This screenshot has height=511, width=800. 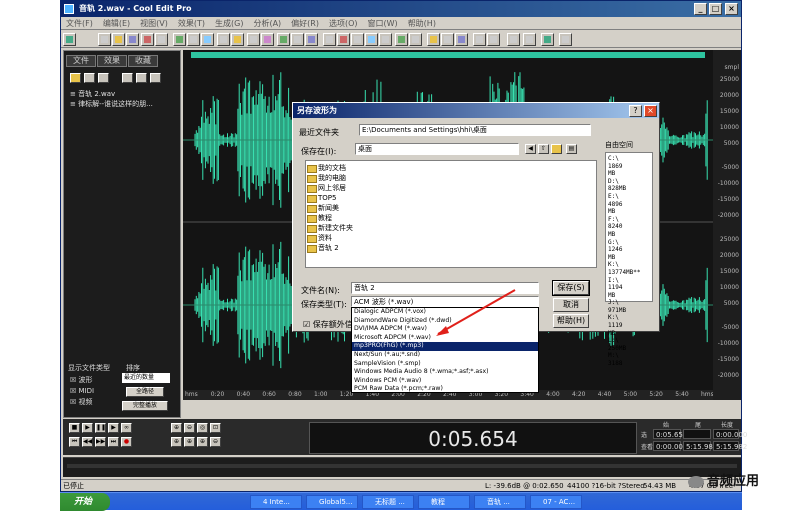 I want to click on zoom-vert-out-icon: ⊖, so click(x=215, y=442).